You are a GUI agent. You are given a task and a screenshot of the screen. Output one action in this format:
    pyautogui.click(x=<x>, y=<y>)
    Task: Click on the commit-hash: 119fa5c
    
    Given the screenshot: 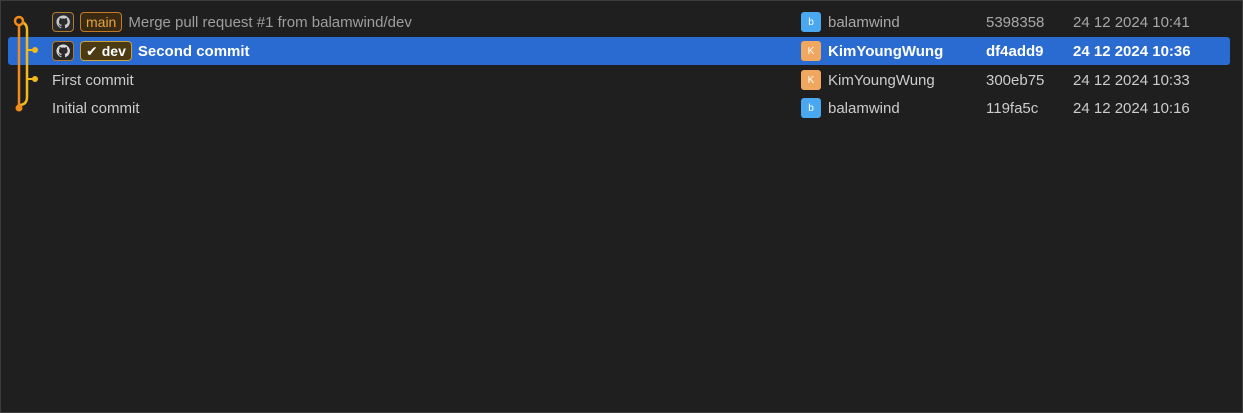 What is the action you would take?
    pyautogui.click(x=1012, y=108)
    